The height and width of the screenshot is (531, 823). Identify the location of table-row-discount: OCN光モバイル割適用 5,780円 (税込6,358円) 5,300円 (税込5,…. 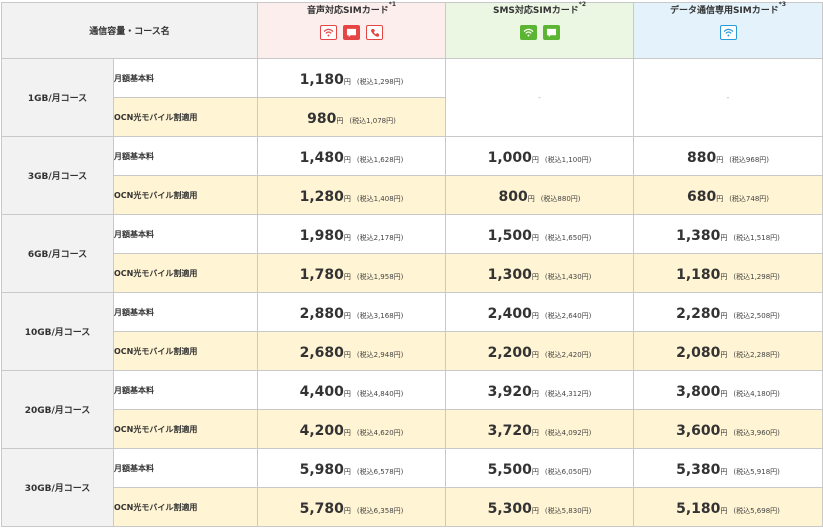
(412, 507).